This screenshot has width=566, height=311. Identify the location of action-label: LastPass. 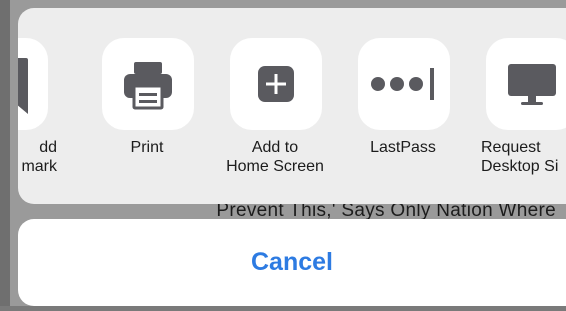
(403, 147).